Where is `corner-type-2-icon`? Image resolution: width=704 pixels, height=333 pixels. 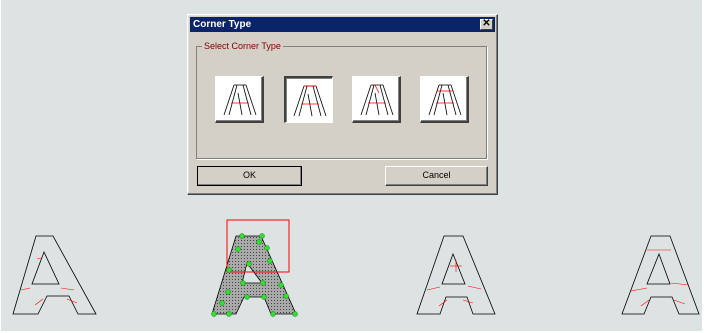
corner-type-2-icon is located at coordinates (310, 101).